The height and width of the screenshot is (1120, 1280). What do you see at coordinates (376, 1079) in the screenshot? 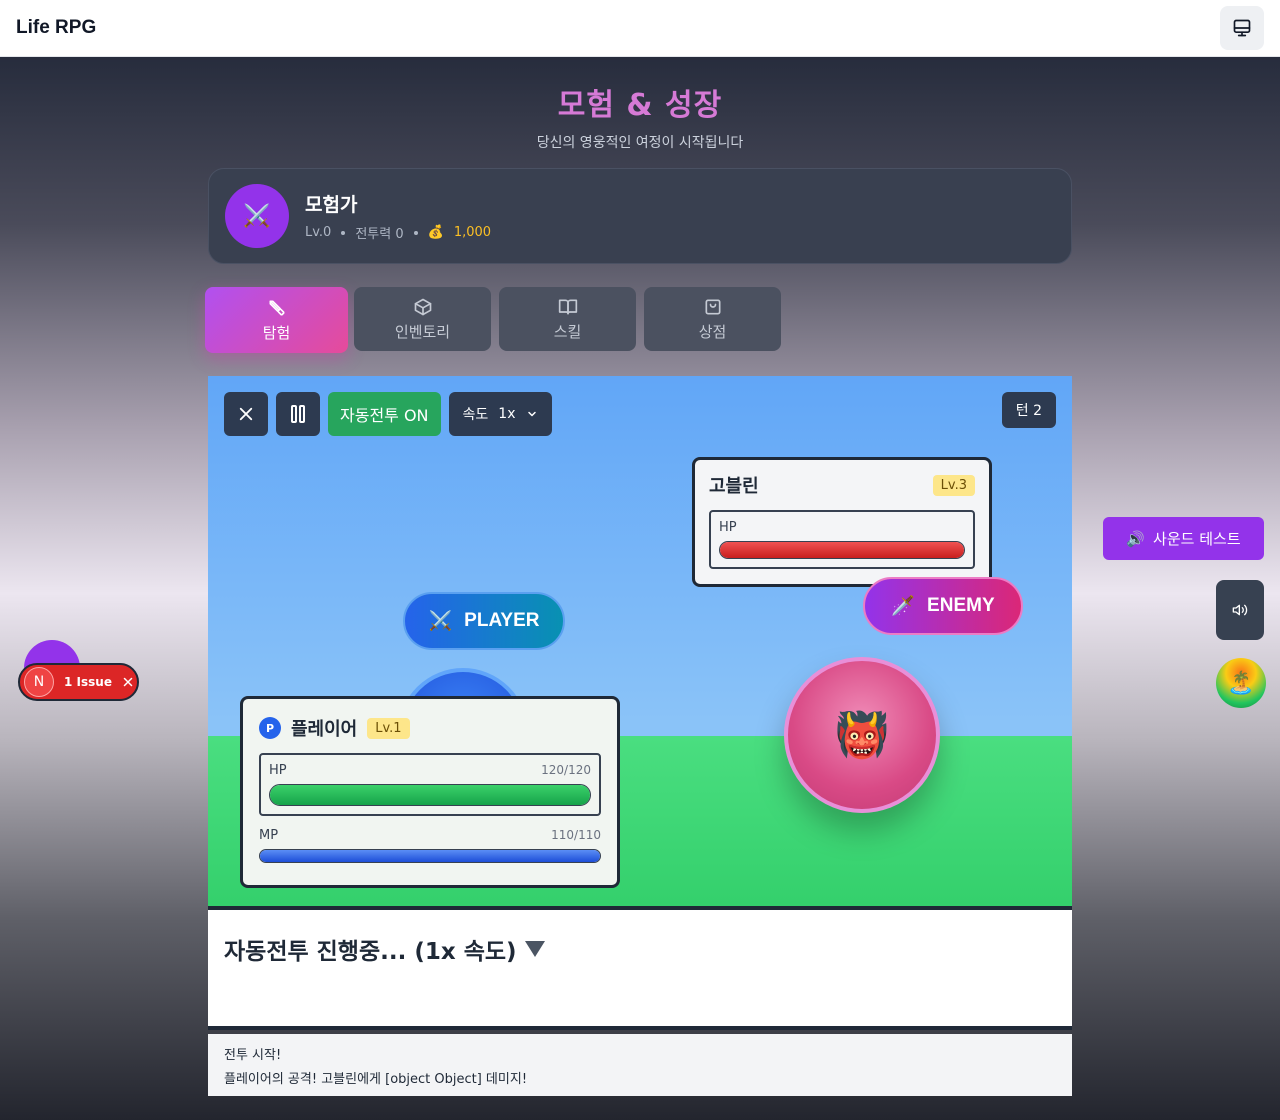
I see `log-line: 플레이어의 공격! 고블린에게 [object Object] 데미지!` at bounding box center [376, 1079].